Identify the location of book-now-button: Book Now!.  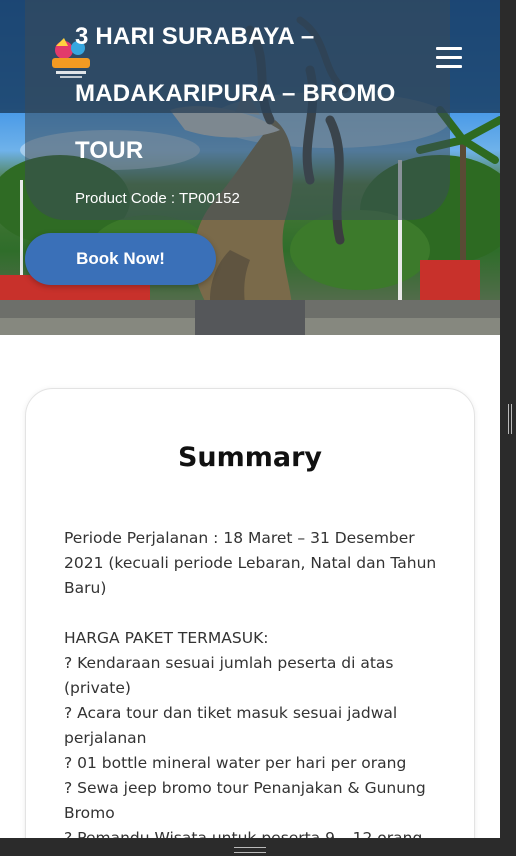
(120, 259).